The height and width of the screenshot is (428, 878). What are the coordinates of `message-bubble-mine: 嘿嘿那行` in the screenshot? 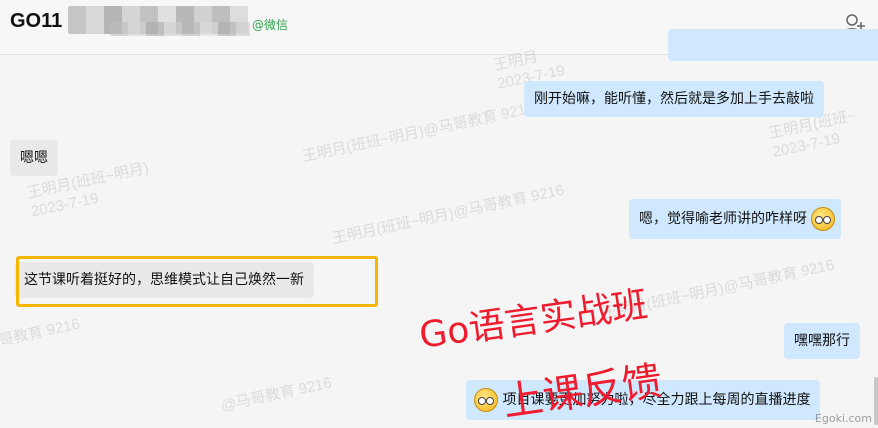 It's located at (822, 341).